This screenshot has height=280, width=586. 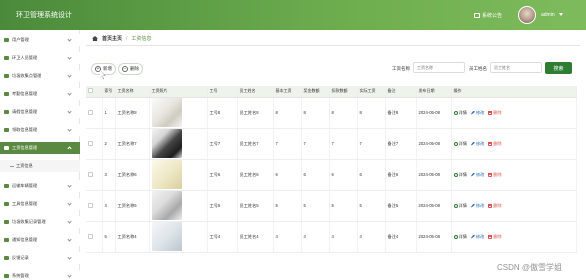 I want to click on column-header: 奖金数额, so click(x=315, y=92).